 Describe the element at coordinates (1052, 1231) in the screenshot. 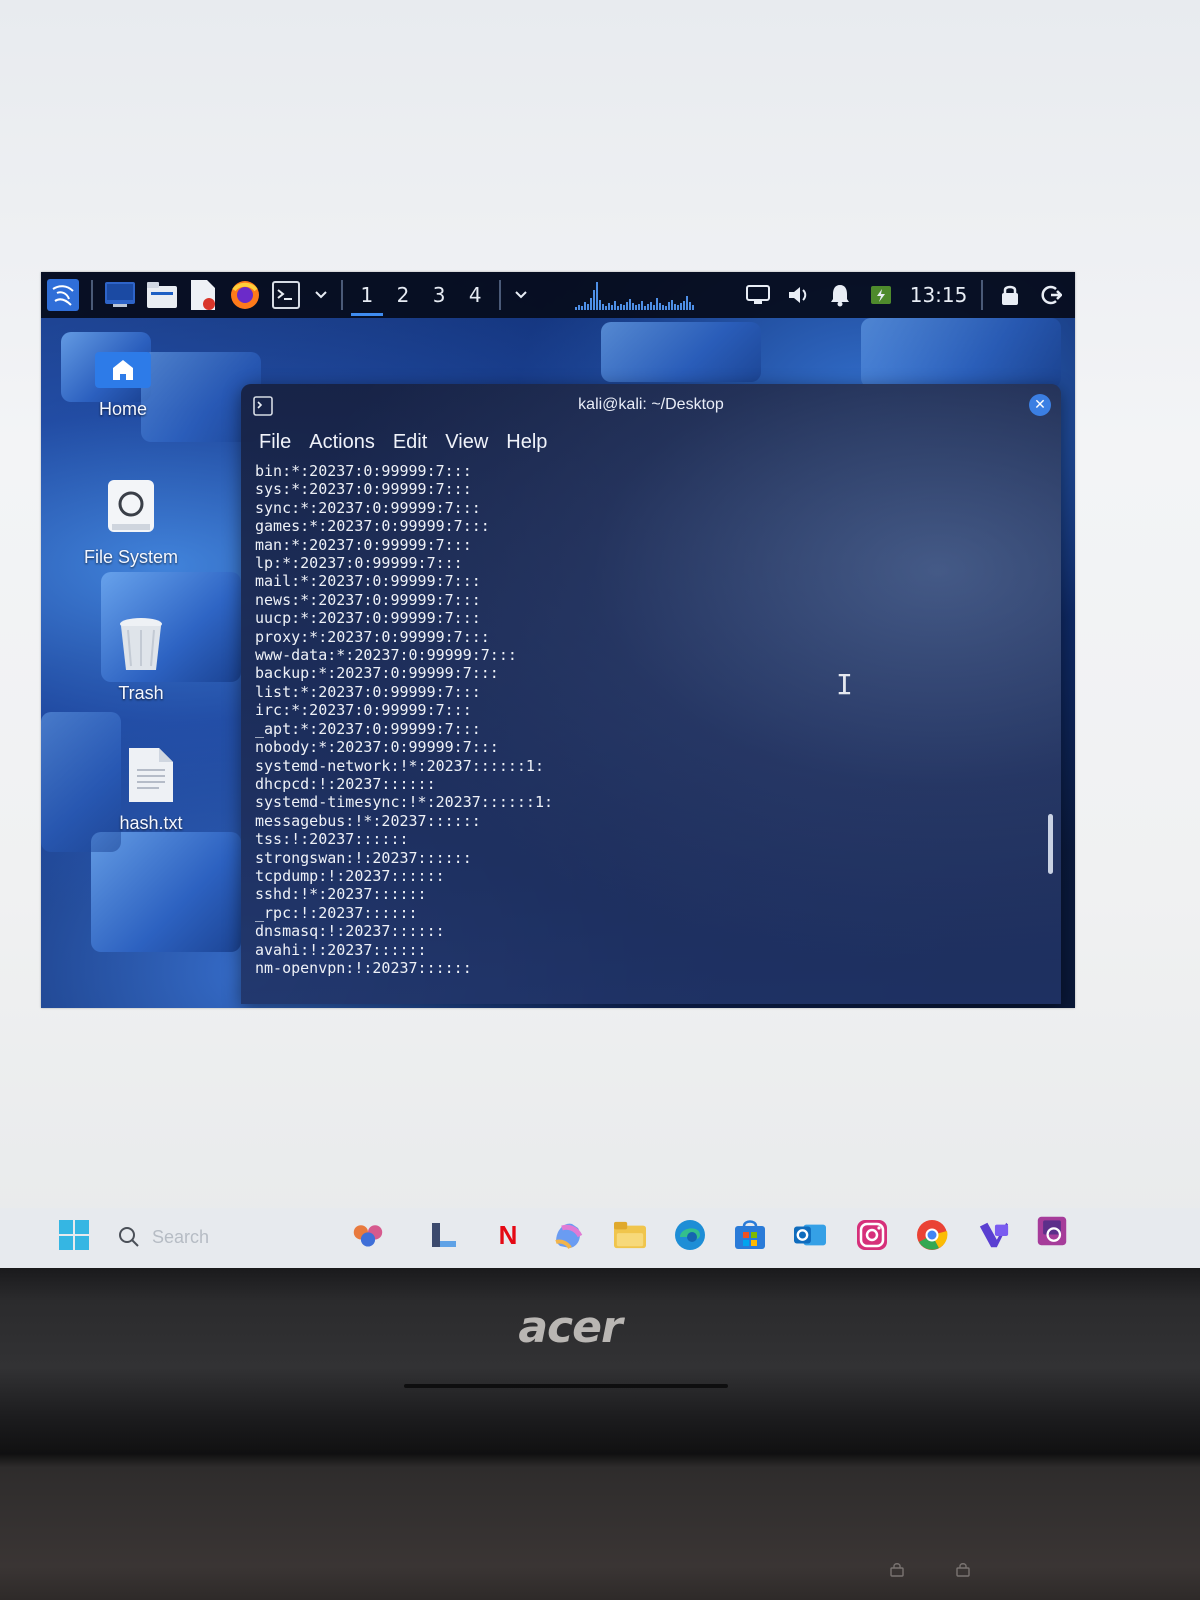

I see `virtualbox-icon` at that location.